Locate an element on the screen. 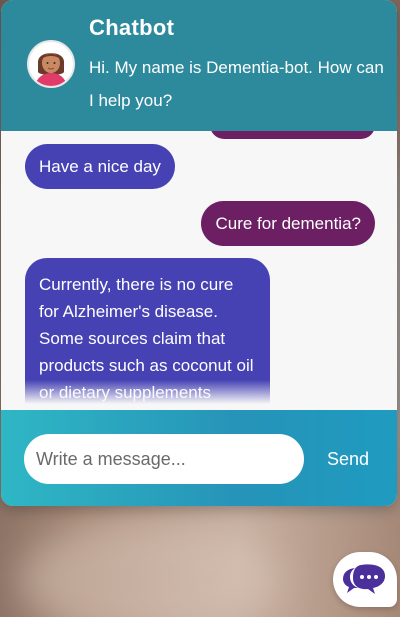 The image size is (400, 617). chat-bubbles-icon is located at coordinates (364, 579).